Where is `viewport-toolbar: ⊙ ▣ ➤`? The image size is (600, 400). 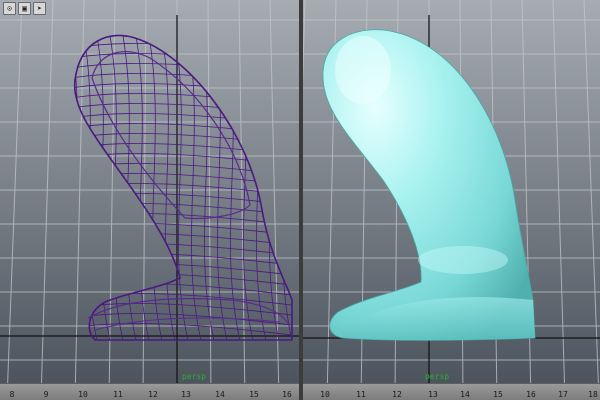
viewport-toolbar: ⊙ ▣ ➤ is located at coordinates (24, 8).